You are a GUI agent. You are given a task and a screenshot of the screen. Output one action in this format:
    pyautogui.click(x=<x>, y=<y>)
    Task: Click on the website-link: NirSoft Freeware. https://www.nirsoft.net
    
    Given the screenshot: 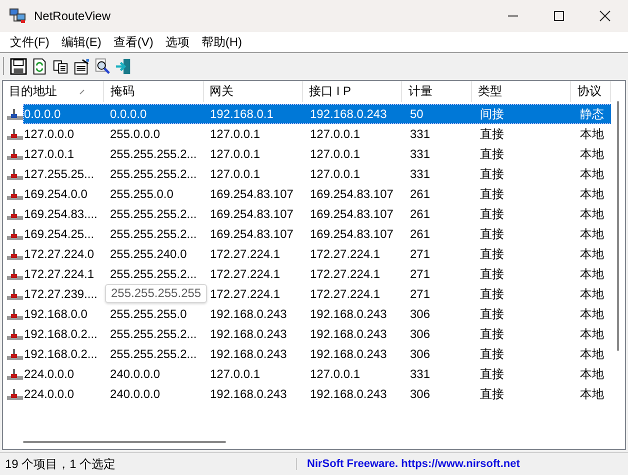 What is the action you would take?
    pyautogui.click(x=408, y=464)
    